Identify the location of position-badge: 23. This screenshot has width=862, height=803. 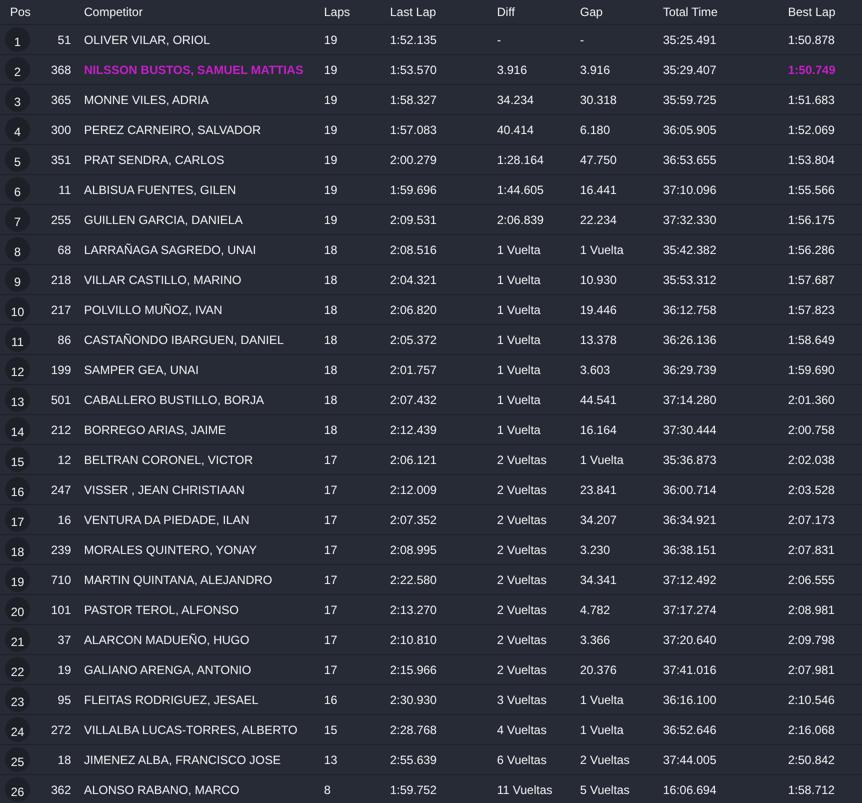
(17, 699).